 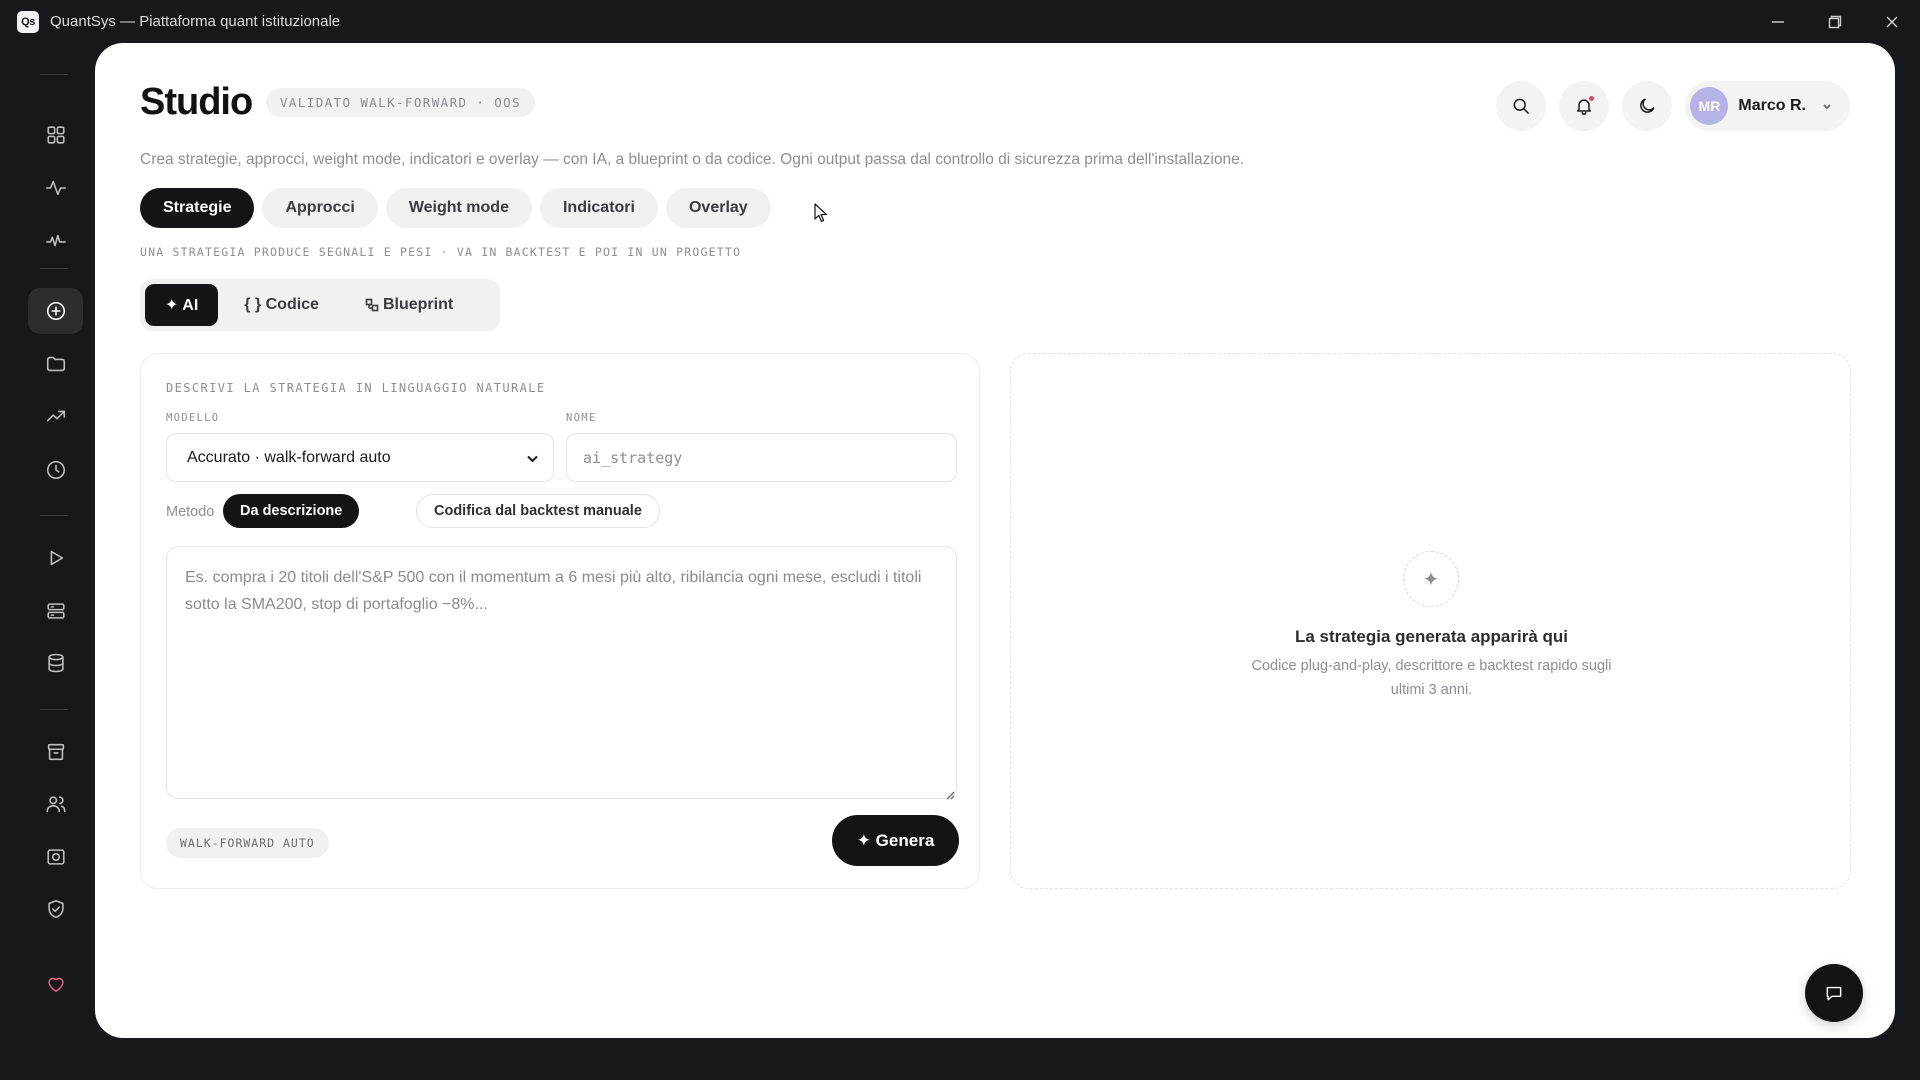 I want to click on mode-code-label: { } Codice, so click(x=281, y=304).